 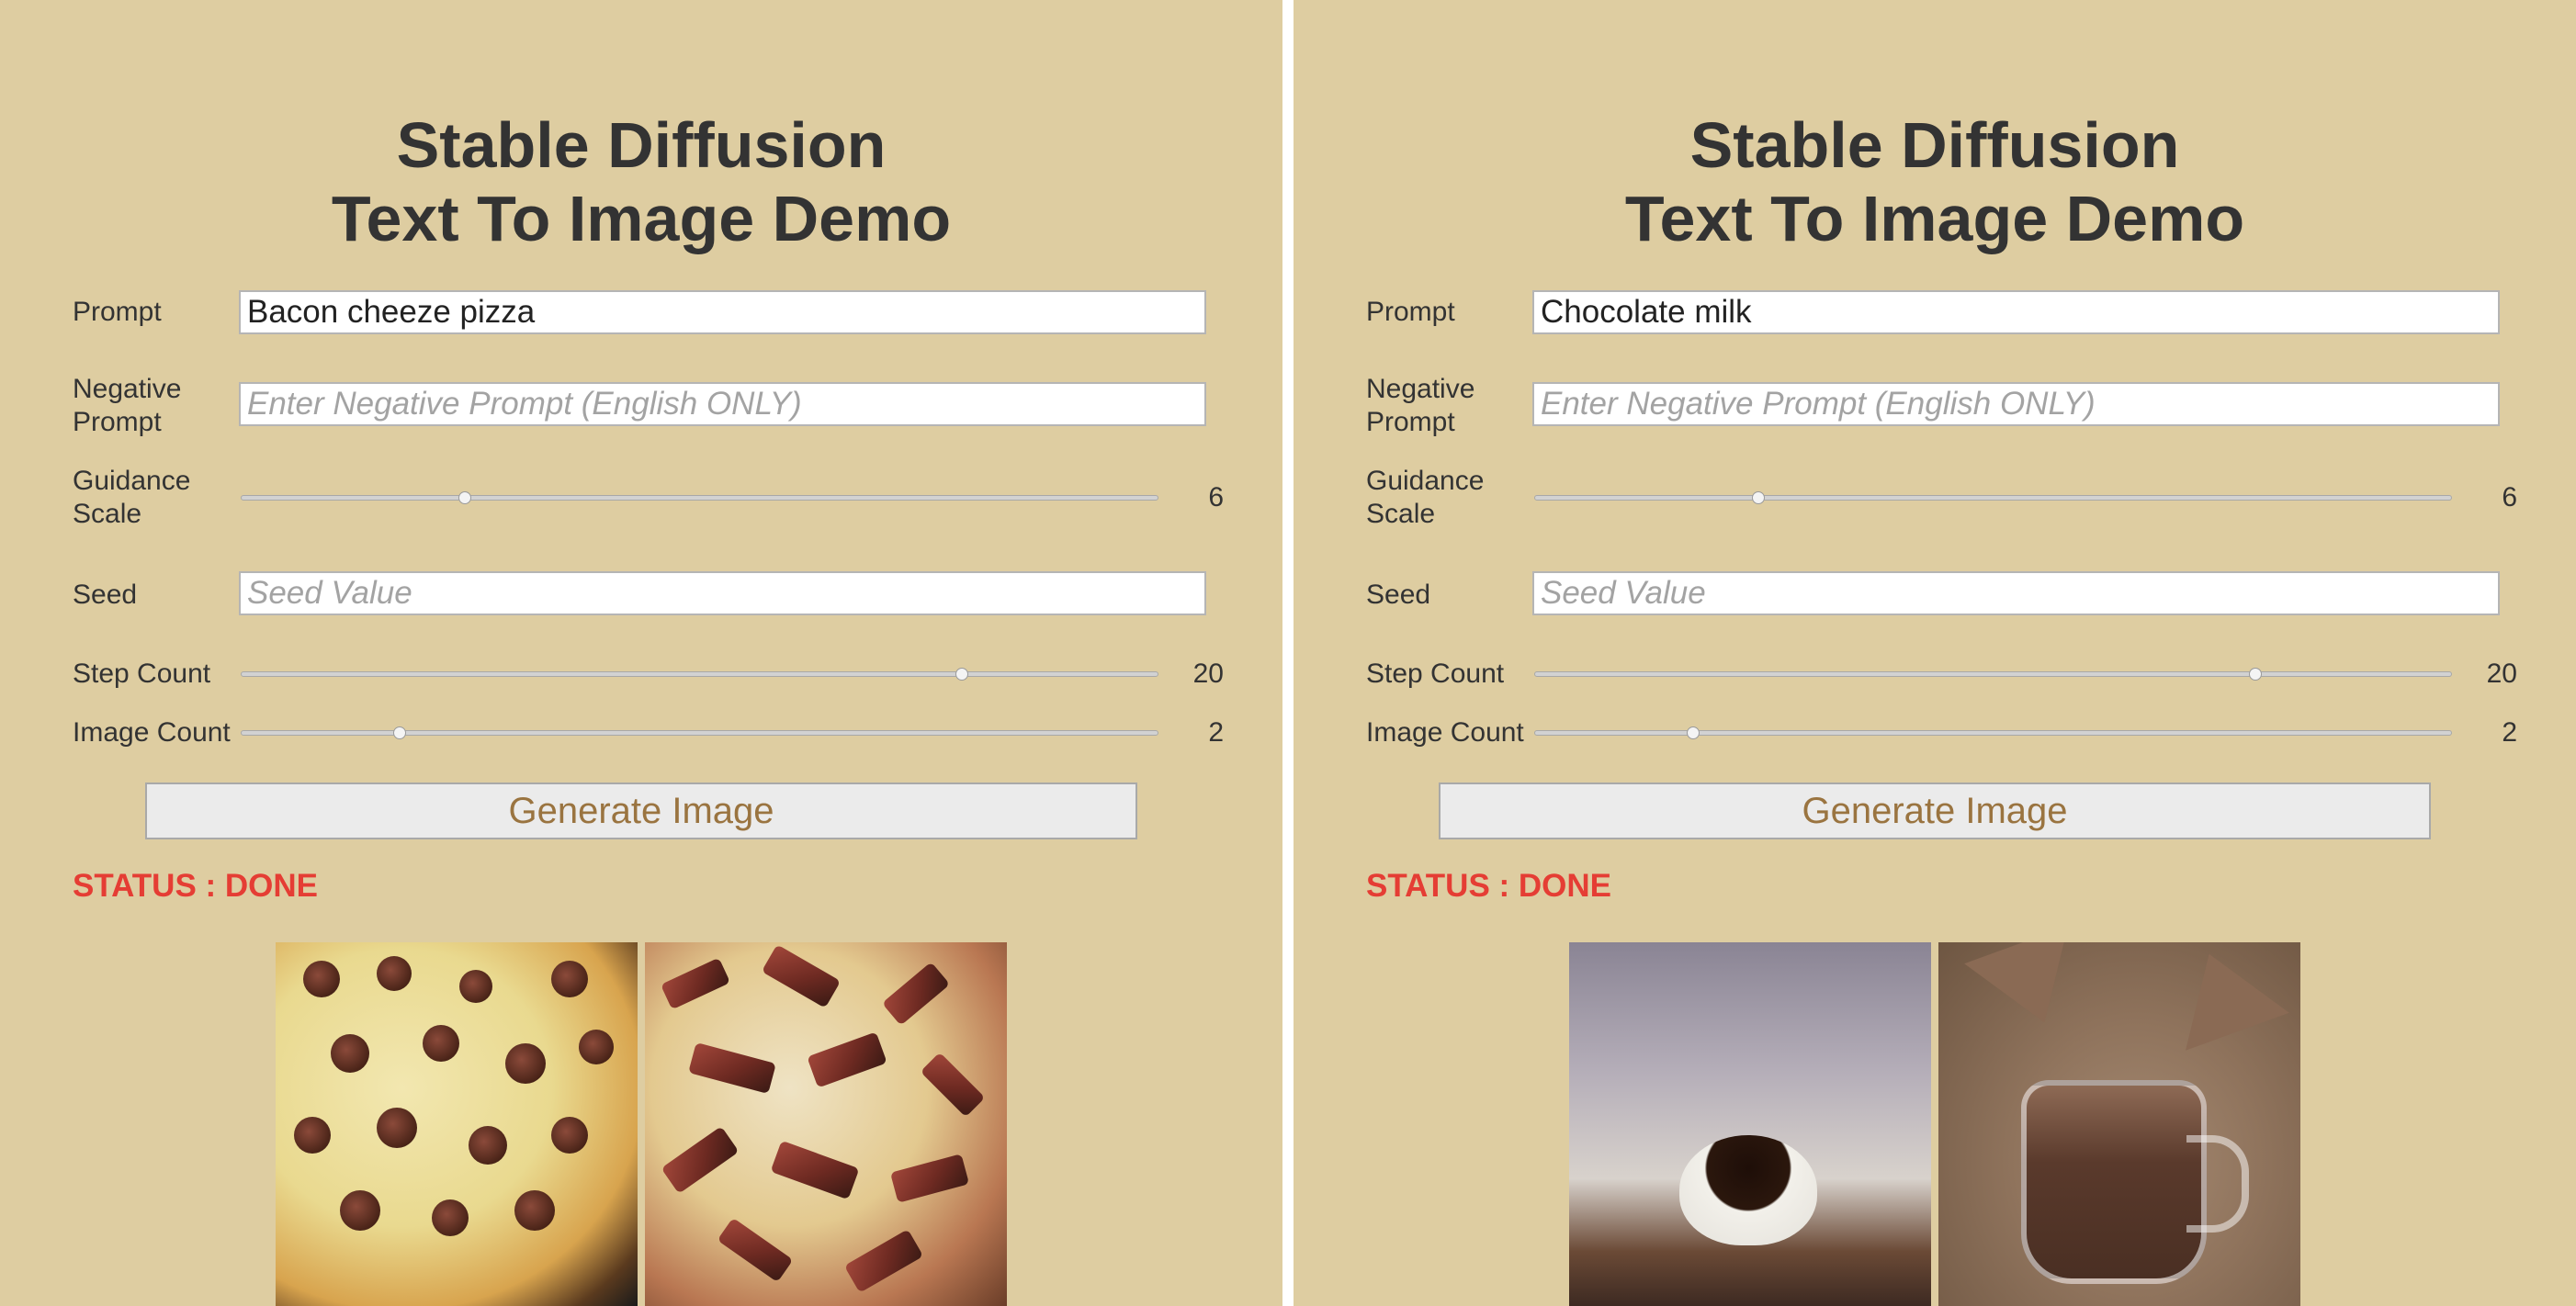 I want to click on generated-image-chocolate-milk-mug, so click(x=2119, y=1124).